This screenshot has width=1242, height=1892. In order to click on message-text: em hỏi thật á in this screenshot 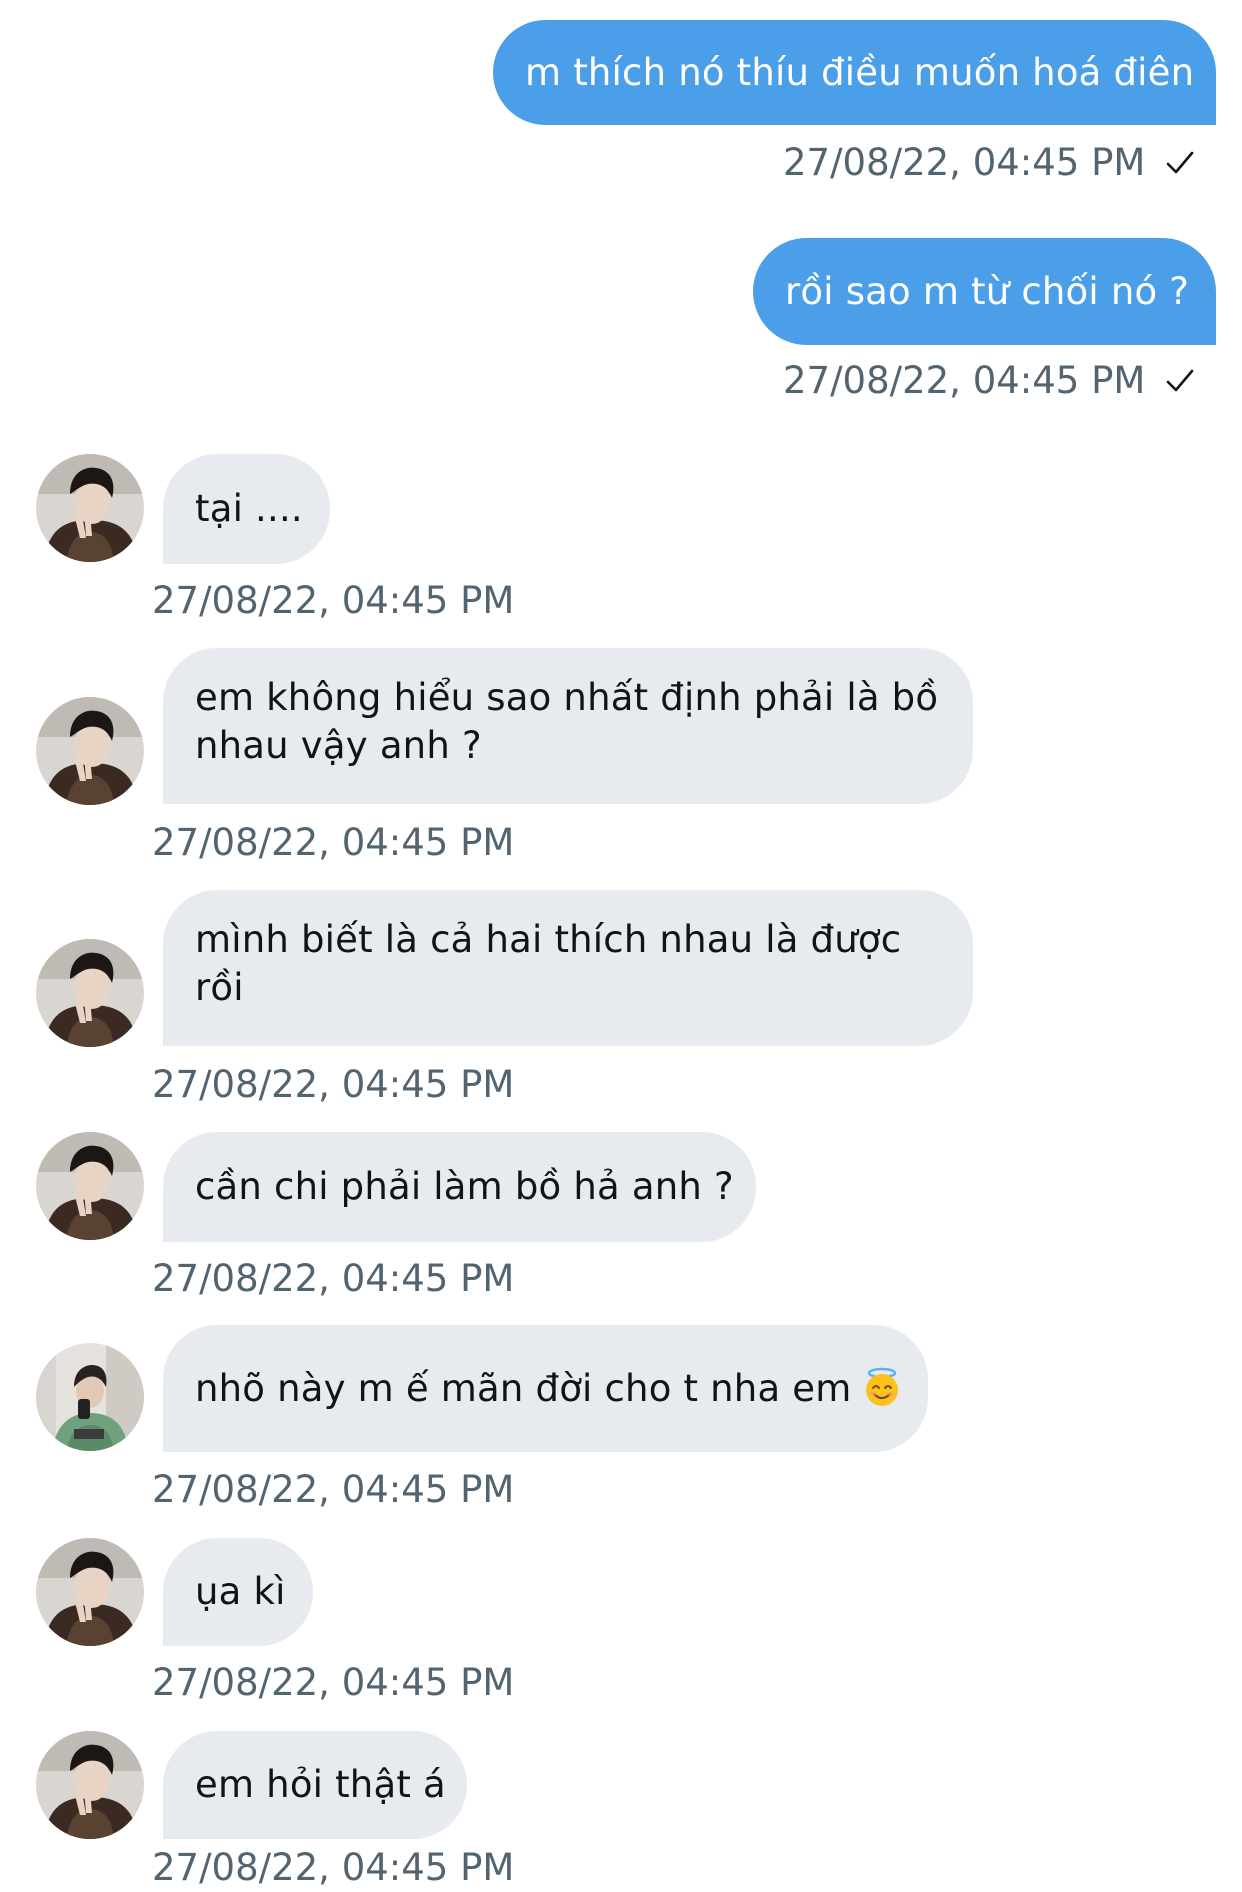, I will do `click(320, 1784)`.